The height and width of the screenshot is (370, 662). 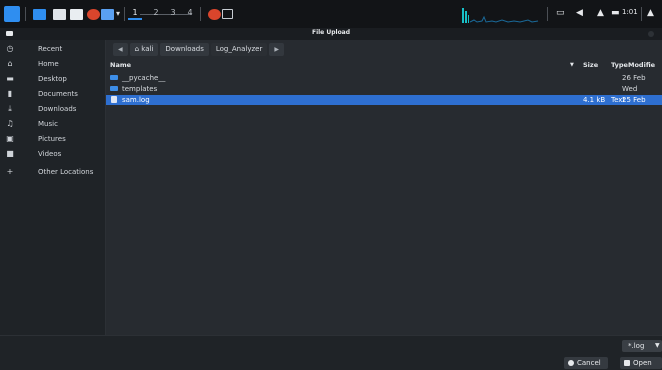 What do you see at coordinates (214, 14) in the screenshot?
I see `firefox-task-icon` at bounding box center [214, 14].